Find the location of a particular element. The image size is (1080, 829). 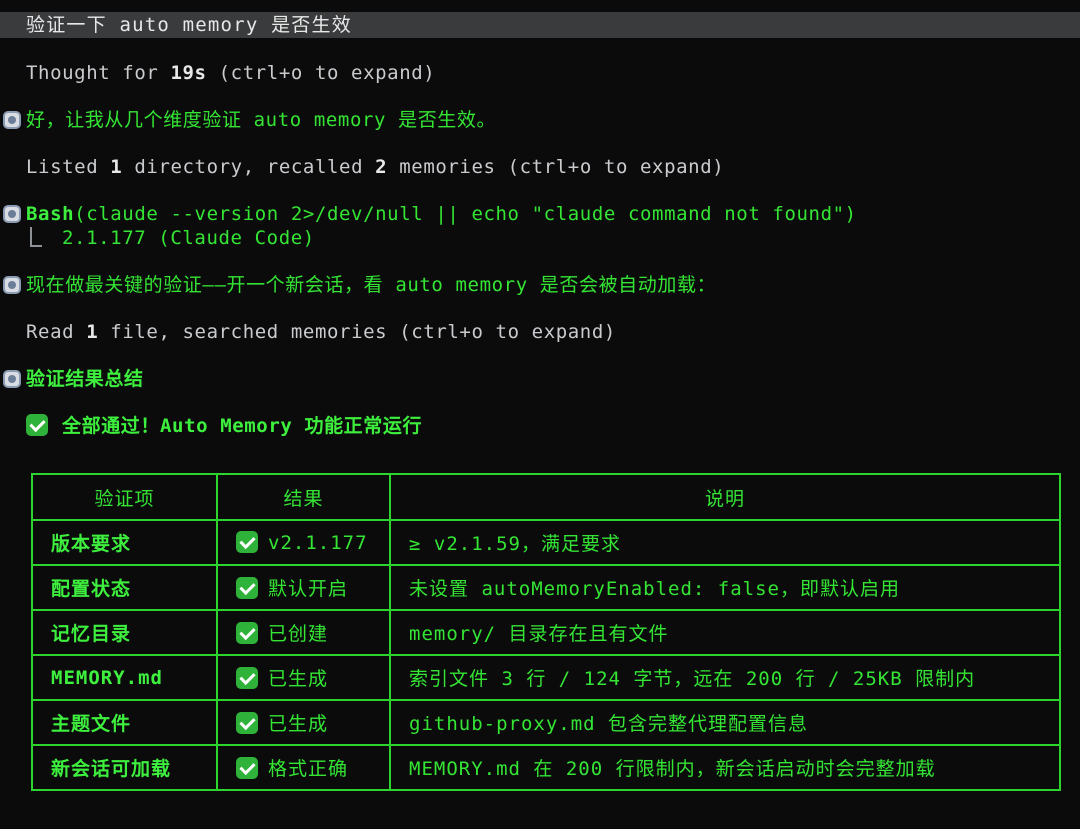

output-branch-icon is located at coordinates (36, 237).